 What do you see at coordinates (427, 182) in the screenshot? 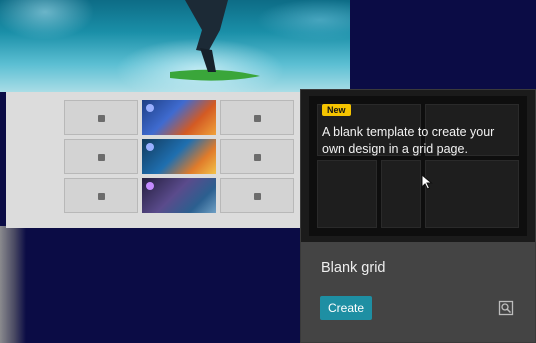
I see `mouse-pointer-icon` at bounding box center [427, 182].